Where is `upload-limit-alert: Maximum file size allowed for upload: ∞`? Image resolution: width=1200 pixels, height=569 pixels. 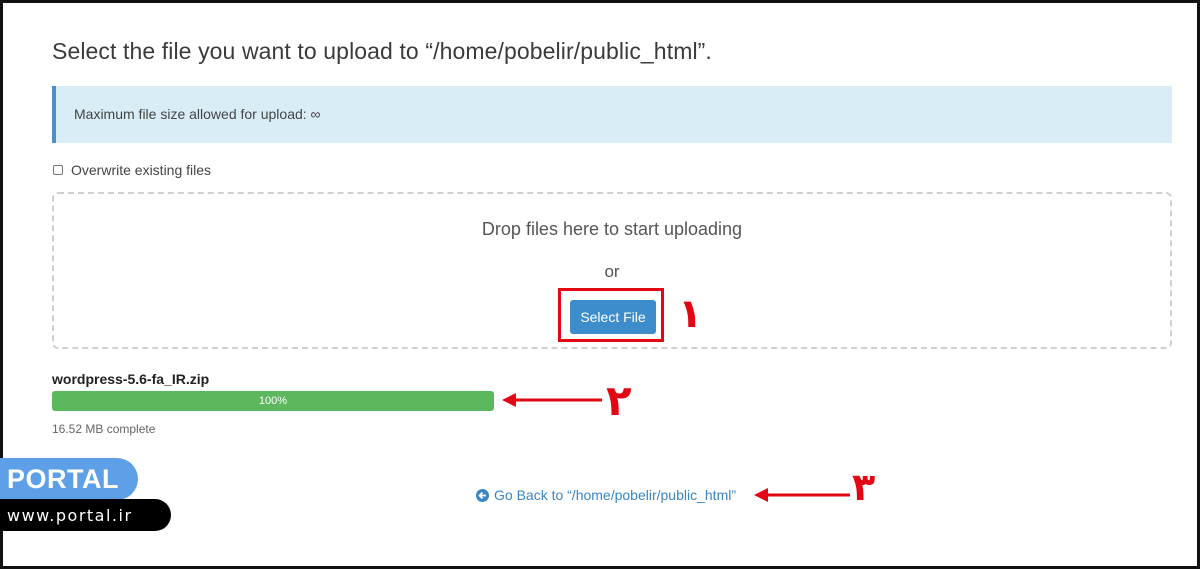 upload-limit-alert: Maximum file size allowed for upload: ∞ is located at coordinates (612, 114).